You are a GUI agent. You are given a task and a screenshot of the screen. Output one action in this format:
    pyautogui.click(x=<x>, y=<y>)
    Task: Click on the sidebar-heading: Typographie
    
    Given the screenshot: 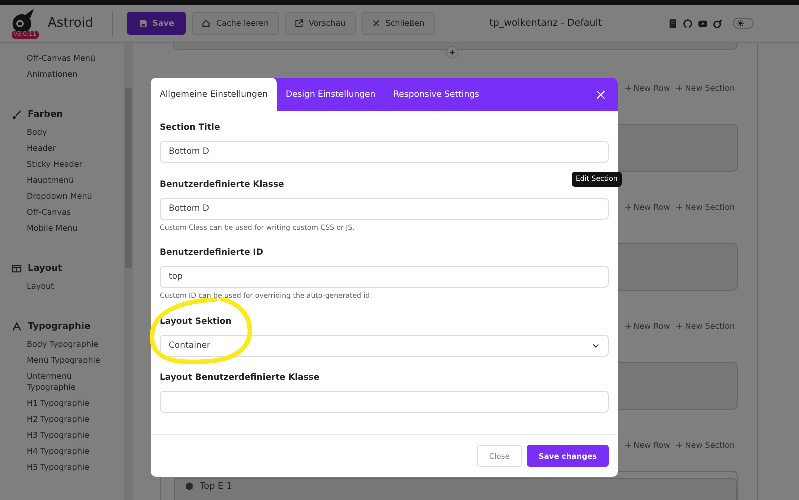 What is the action you would take?
    pyautogui.click(x=59, y=327)
    